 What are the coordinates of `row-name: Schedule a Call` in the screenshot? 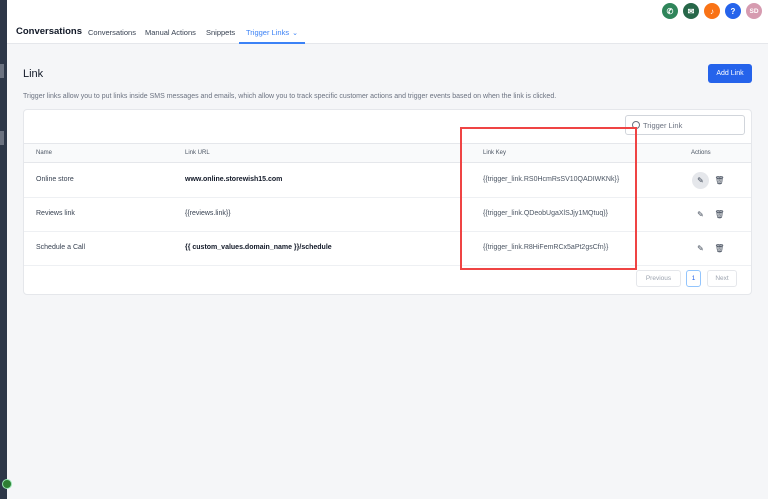 It's located at (61, 247).